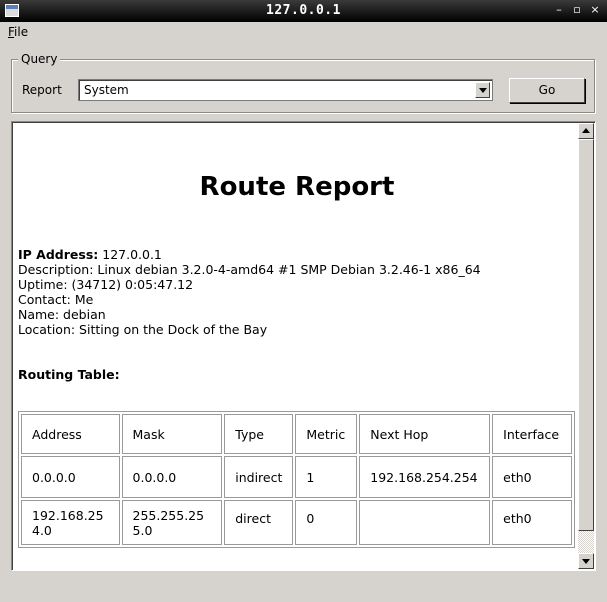 This screenshot has width=607, height=602. I want to click on window-title: 127.0.0.1, so click(303, 10).